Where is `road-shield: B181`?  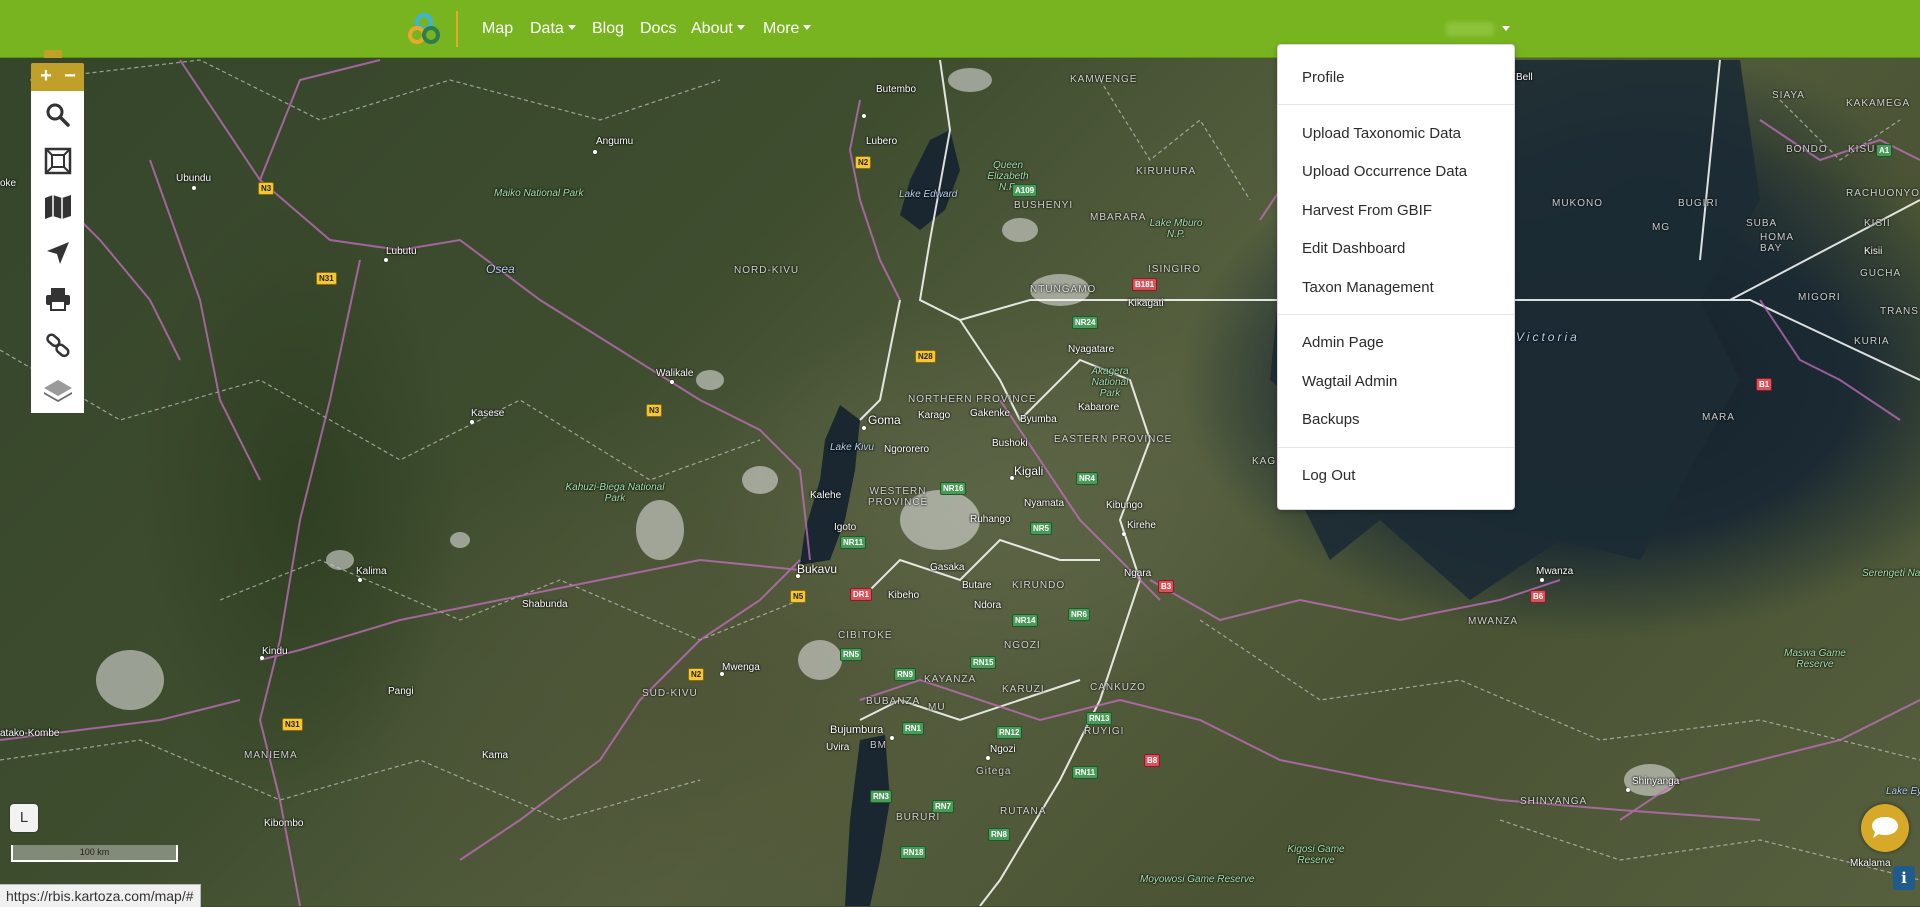
road-shield: B181 is located at coordinates (1145, 284).